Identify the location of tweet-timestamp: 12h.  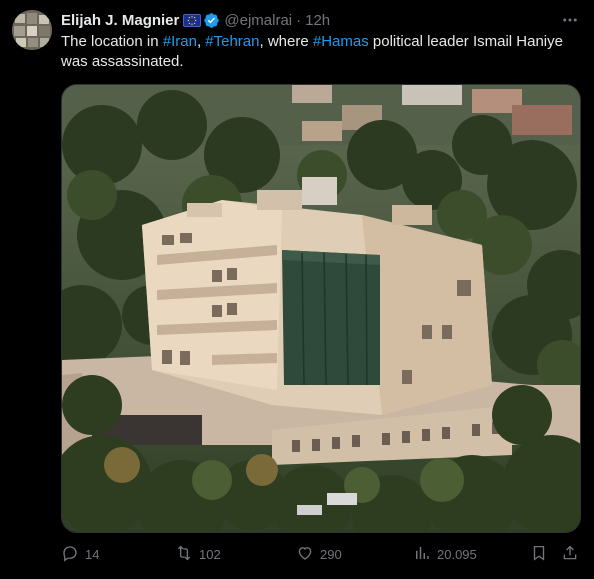
(317, 20).